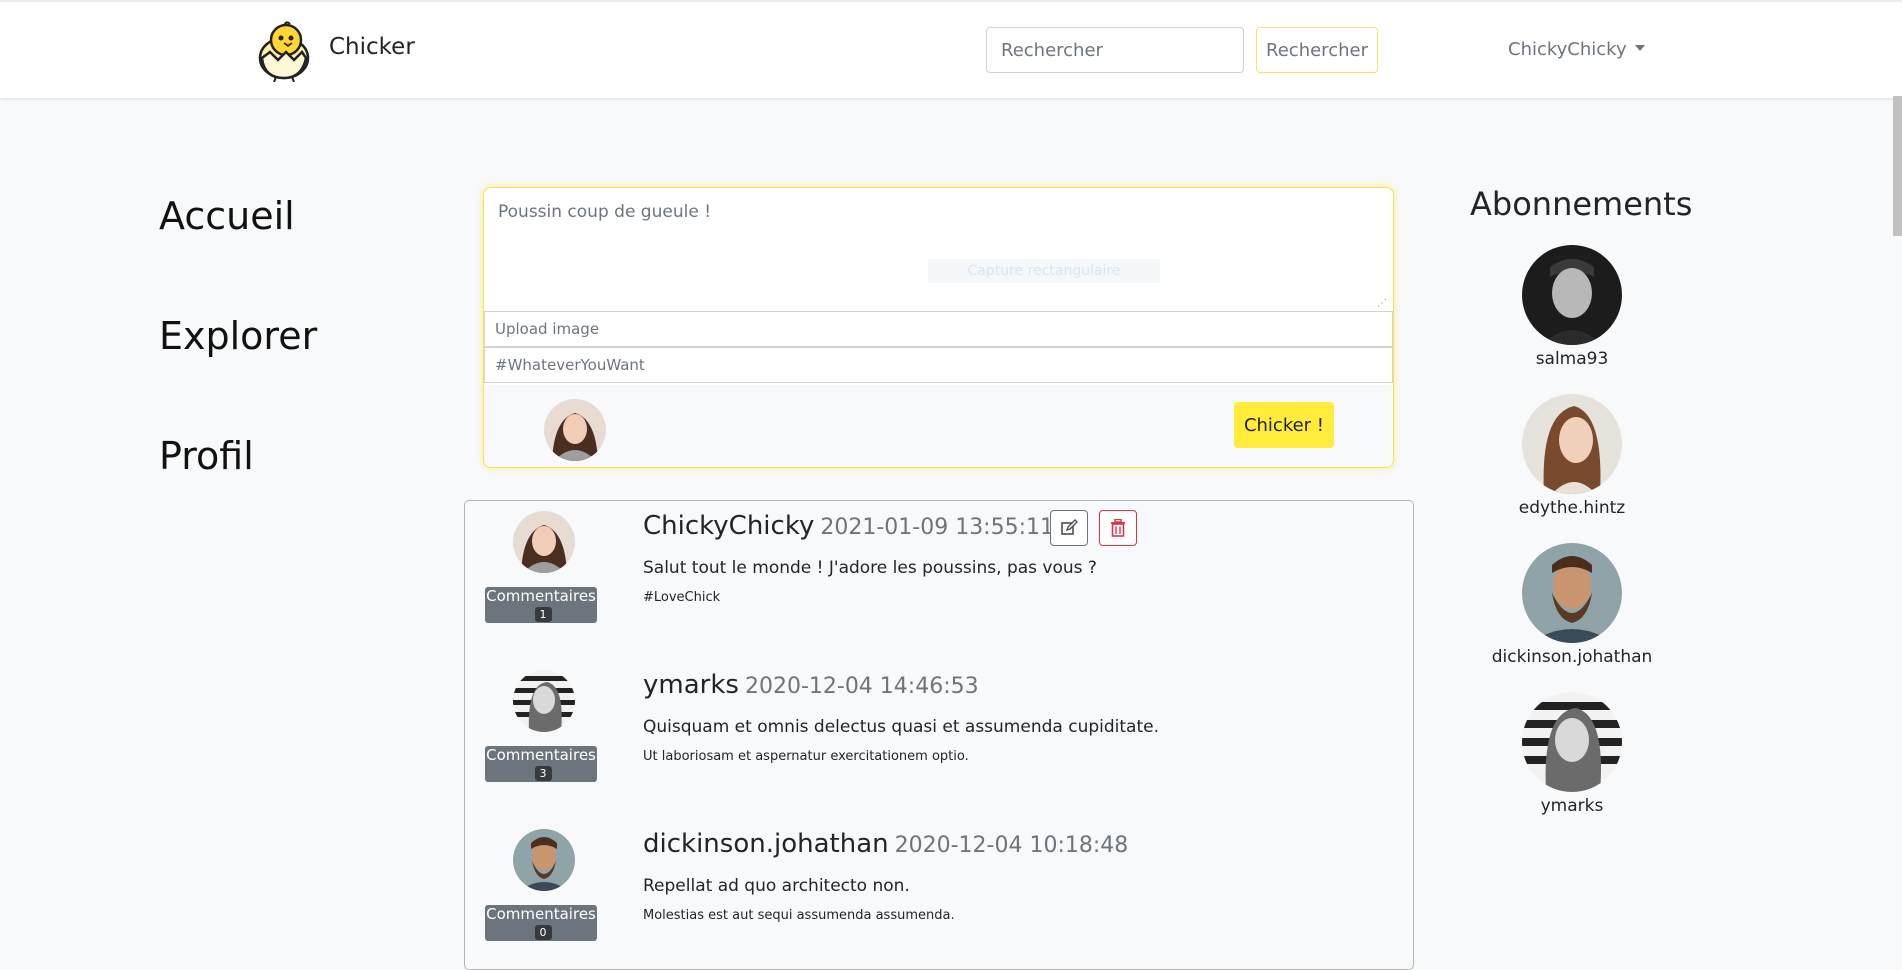 The width and height of the screenshot is (1902, 970). What do you see at coordinates (938, 249) in the screenshot?
I see `post-text-input` at bounding box center [938, 249].